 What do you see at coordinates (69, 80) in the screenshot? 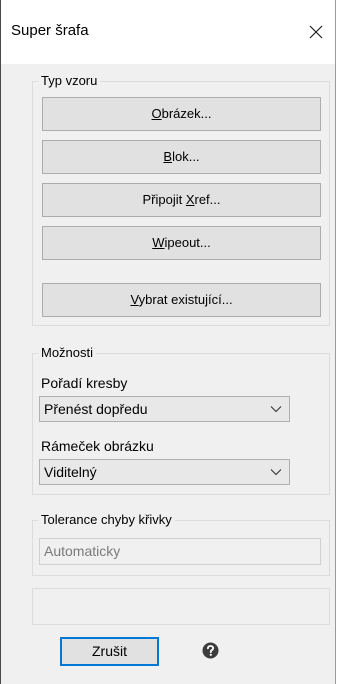
I see `pattern-type-title: Typ vzoru` at bounding box center [69, 80].